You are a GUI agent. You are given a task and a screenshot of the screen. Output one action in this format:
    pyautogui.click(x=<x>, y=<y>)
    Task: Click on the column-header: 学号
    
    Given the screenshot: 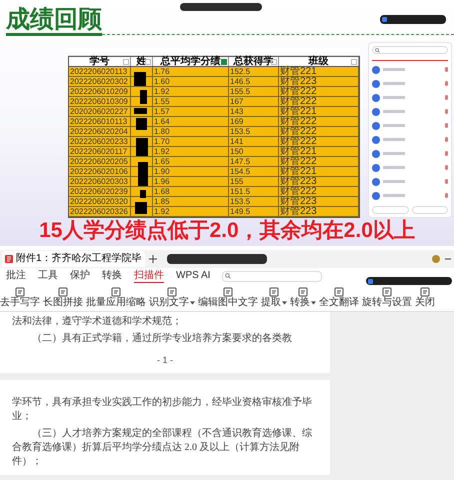 What is the action you would take?
    pyautogui.click(x=100, y=61)
    